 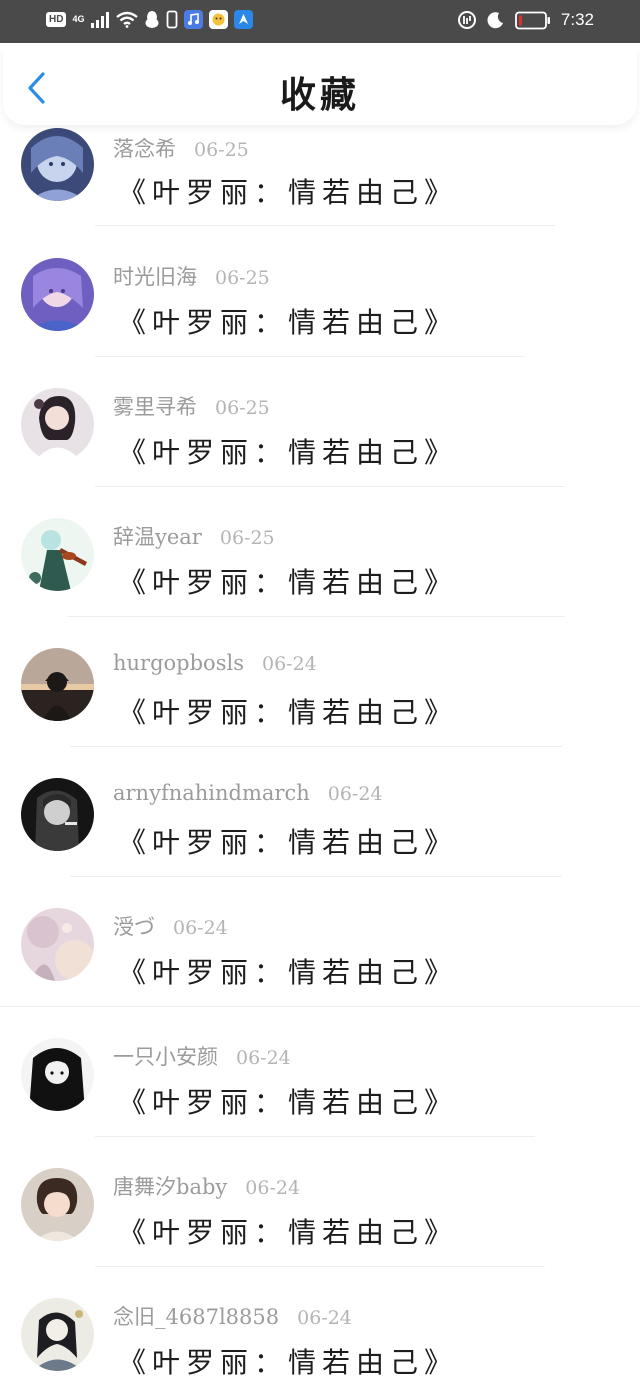 I want to click on favorite-item: hurgopbosls 06-24 《叶罗丽：情若由己》, so click(x=320, y=681).